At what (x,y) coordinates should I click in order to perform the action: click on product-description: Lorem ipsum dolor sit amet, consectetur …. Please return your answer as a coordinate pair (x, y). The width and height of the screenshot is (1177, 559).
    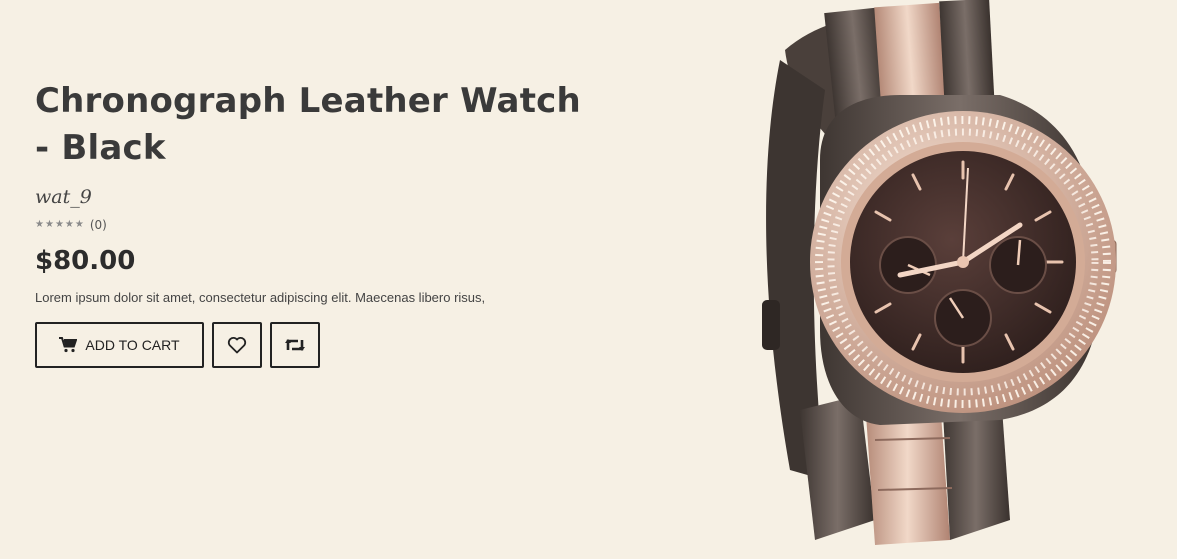
    Looking at the image, I should click on (260, 297).